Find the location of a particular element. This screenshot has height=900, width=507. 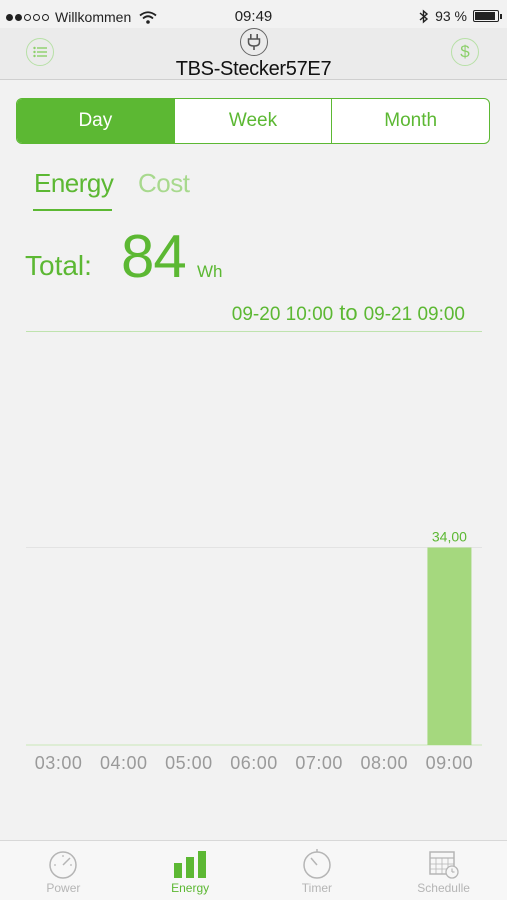

tab-energy: Energy is located at coordinates (190, 870).